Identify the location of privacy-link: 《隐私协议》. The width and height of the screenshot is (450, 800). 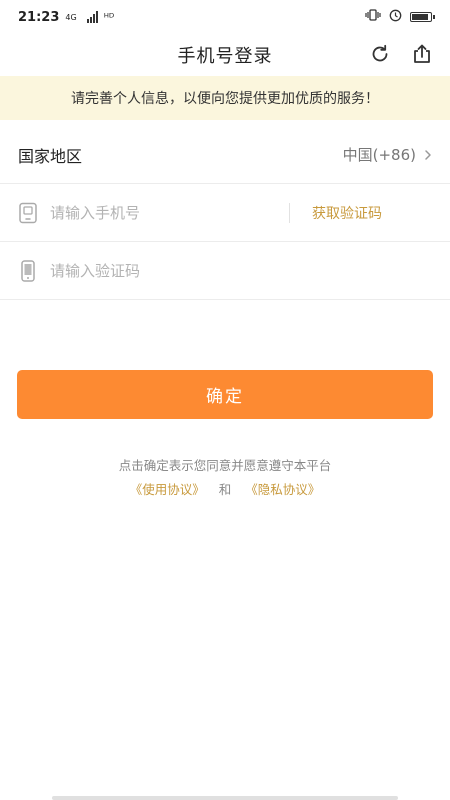
(282, 489).